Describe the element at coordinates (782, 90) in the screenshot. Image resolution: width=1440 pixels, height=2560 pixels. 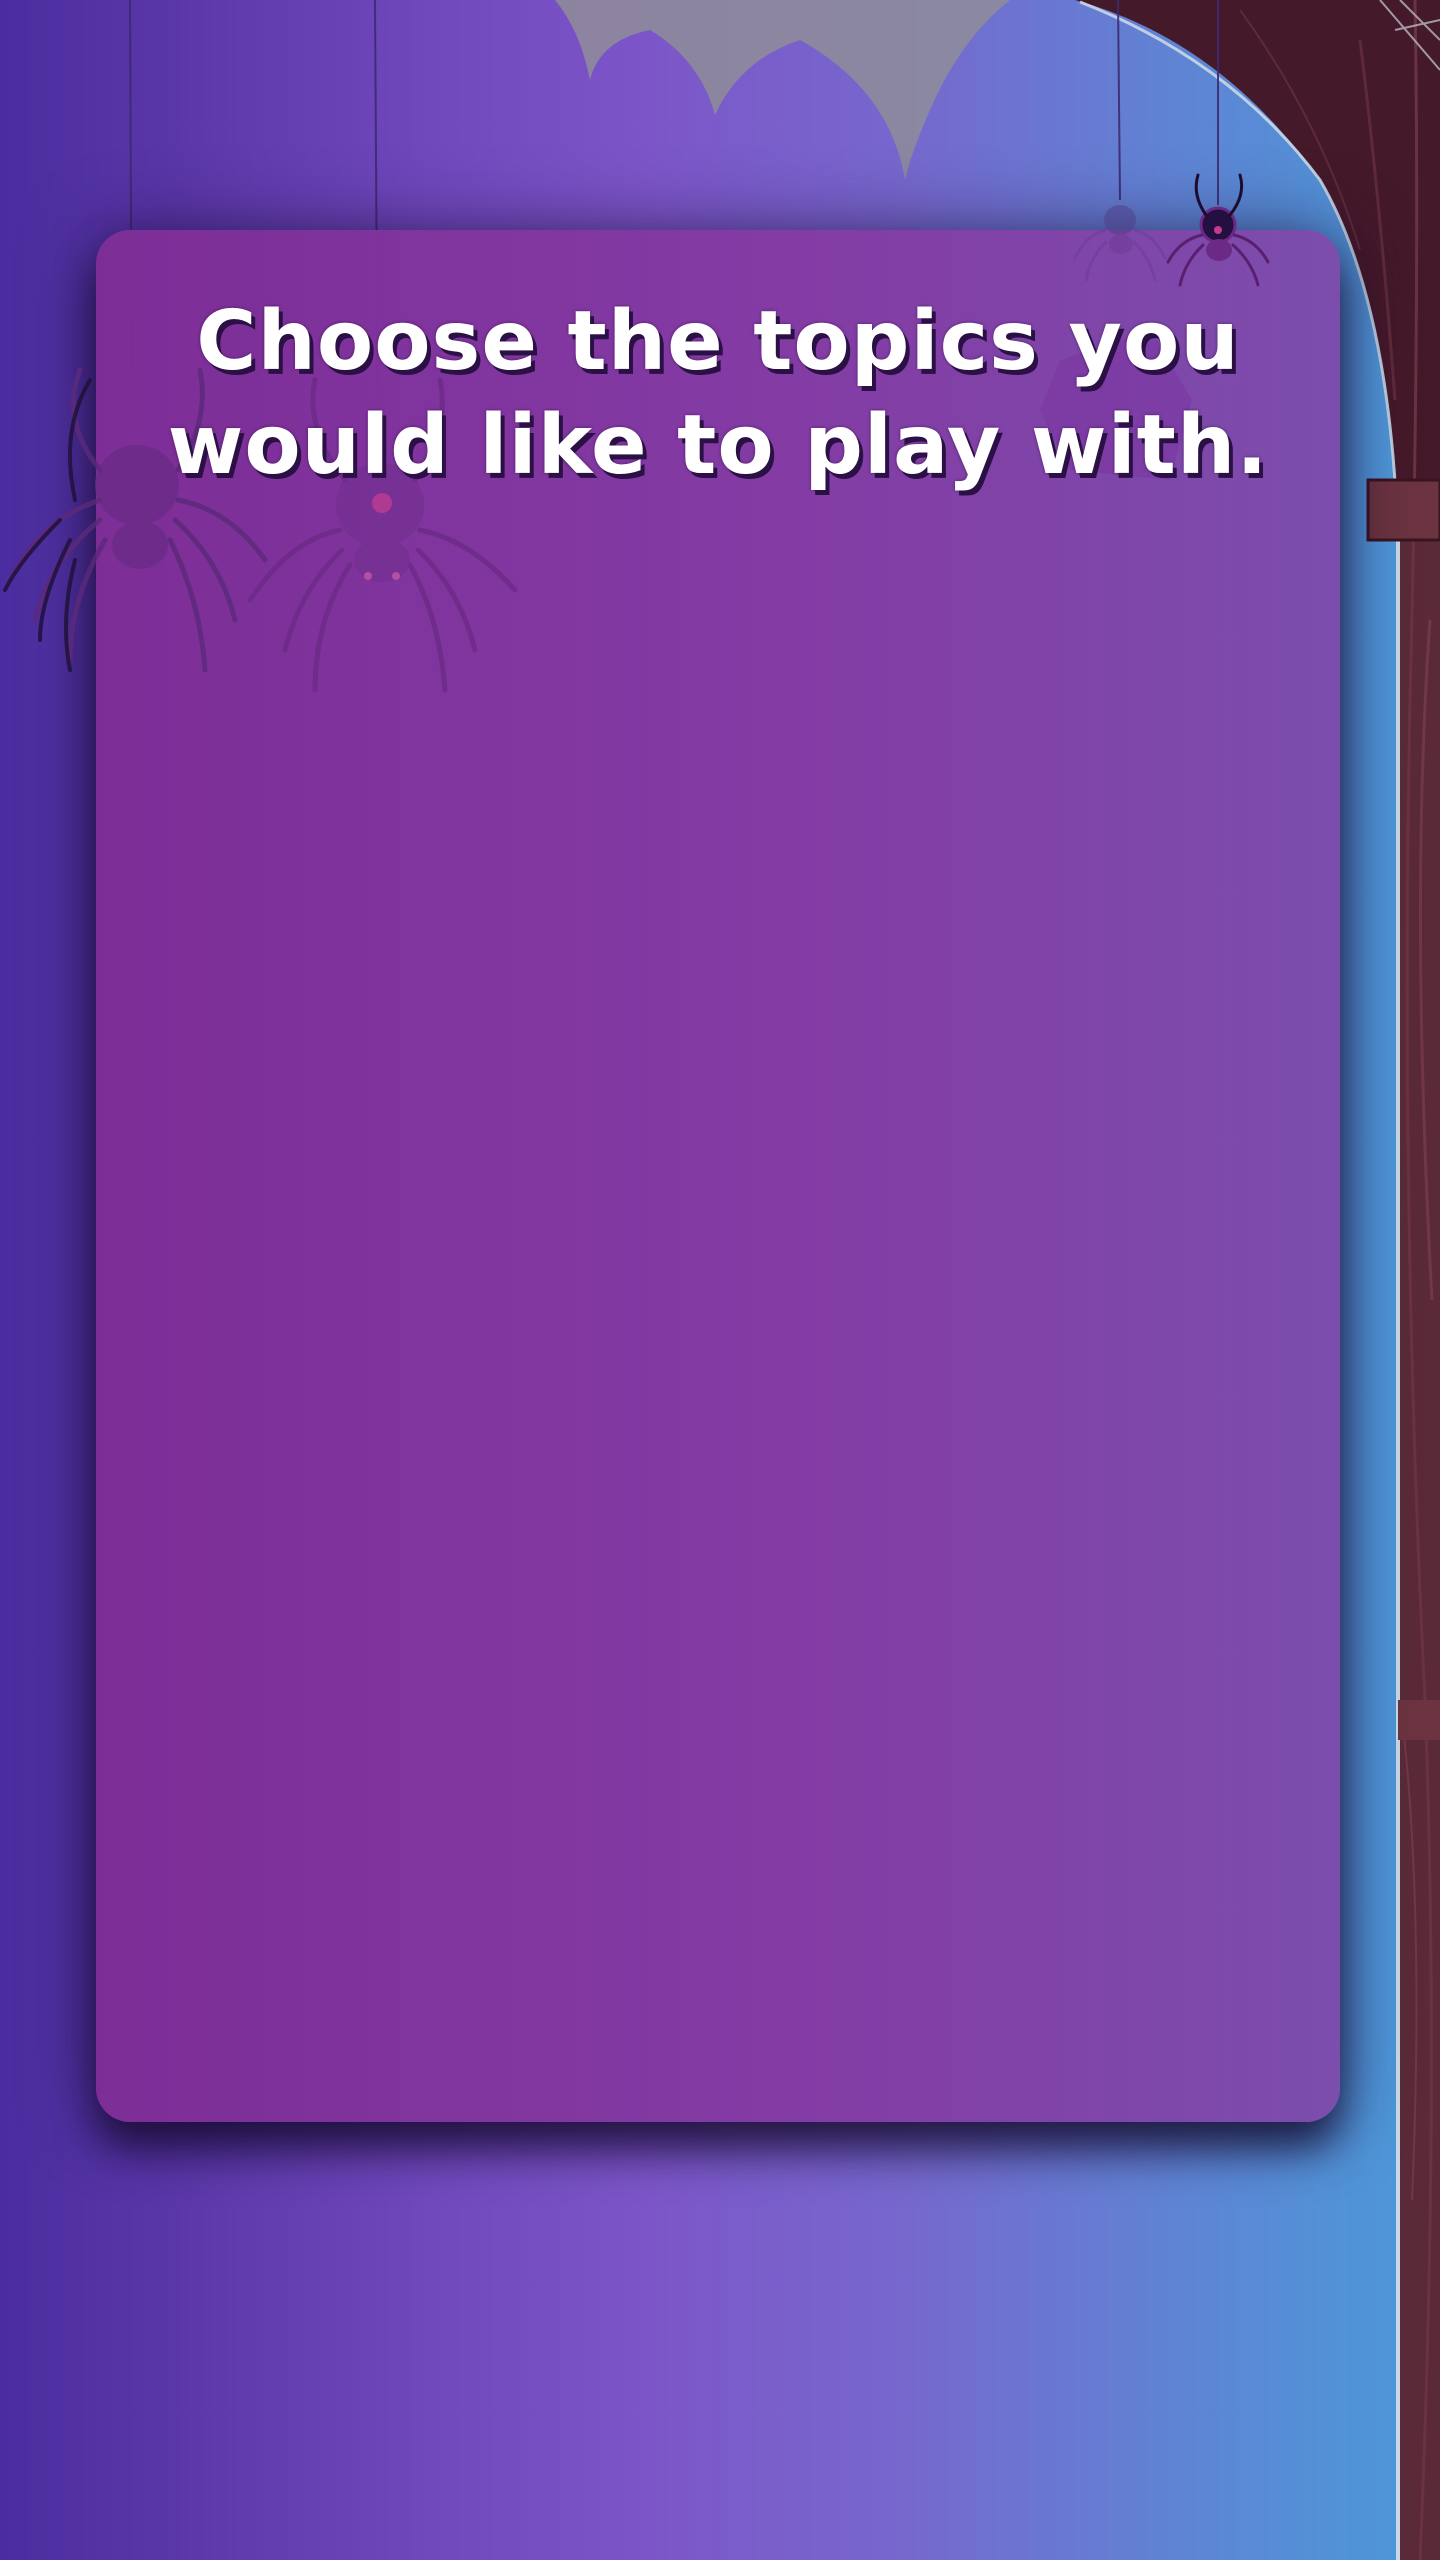
I see `cobweb-top` at that location.